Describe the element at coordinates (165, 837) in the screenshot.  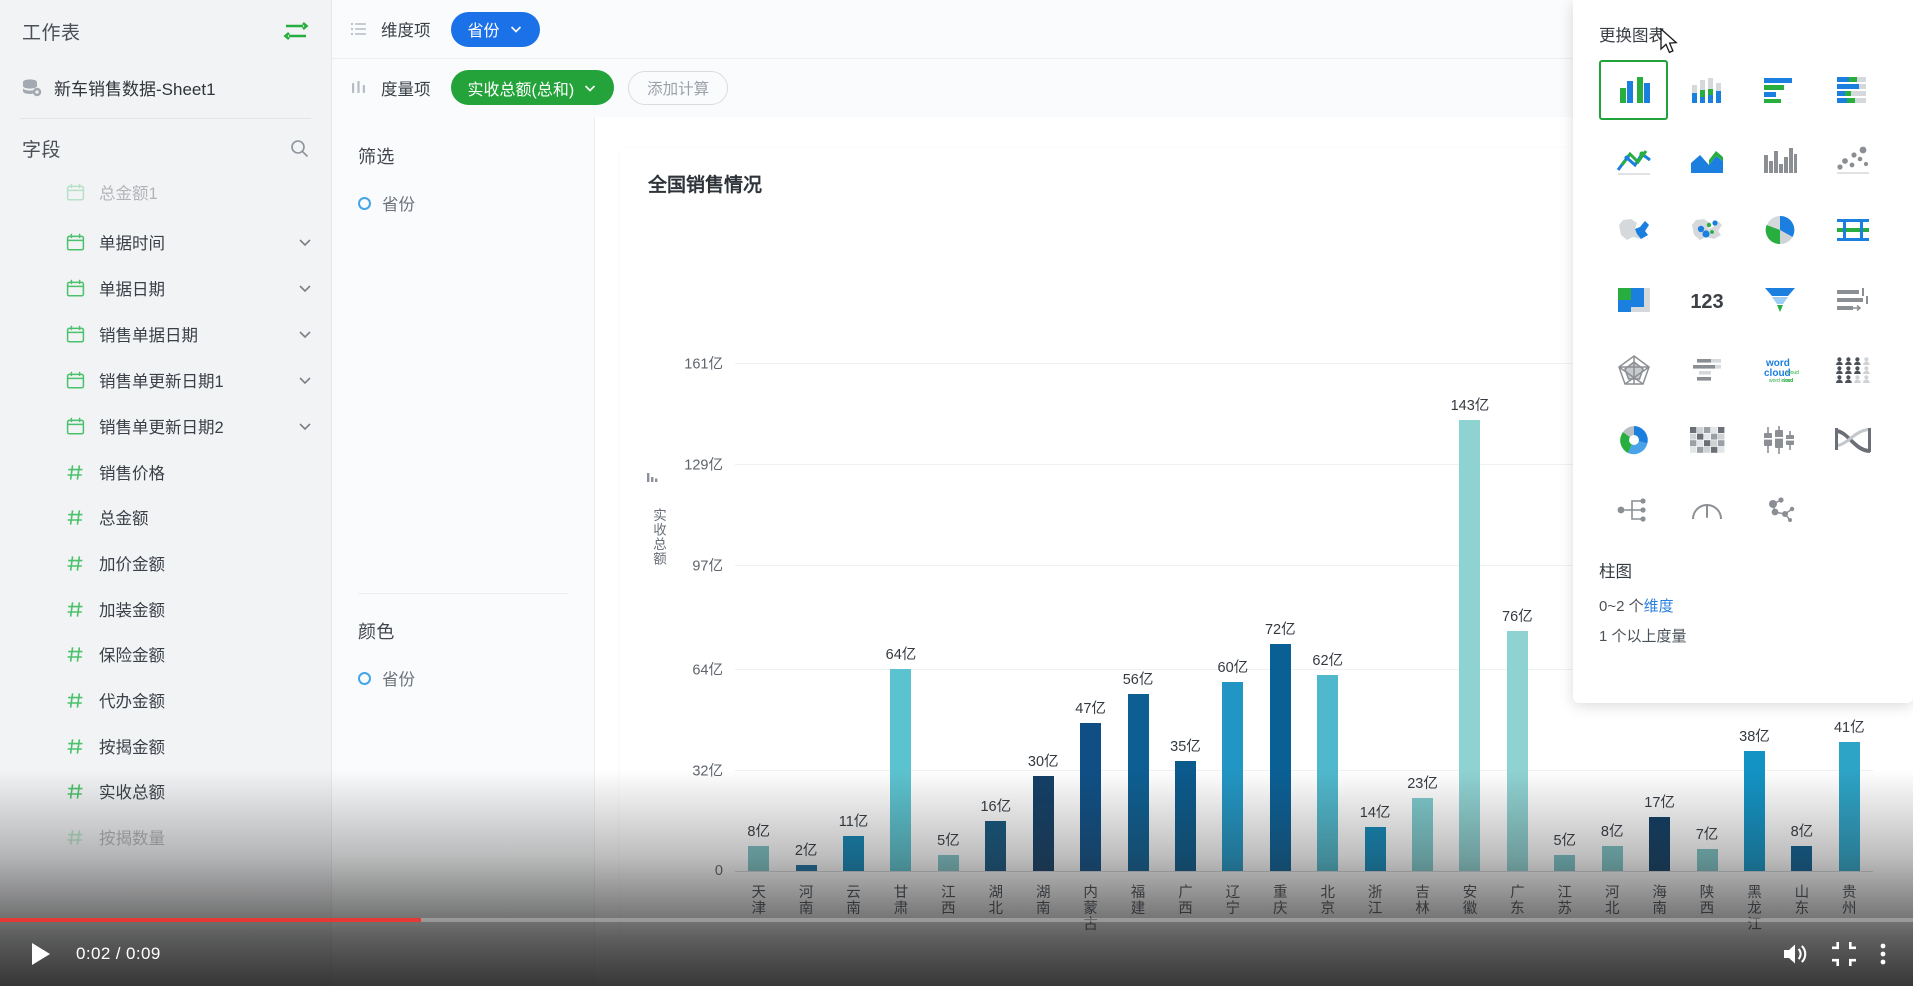
I see `field-row: 按揭数量` at that location.